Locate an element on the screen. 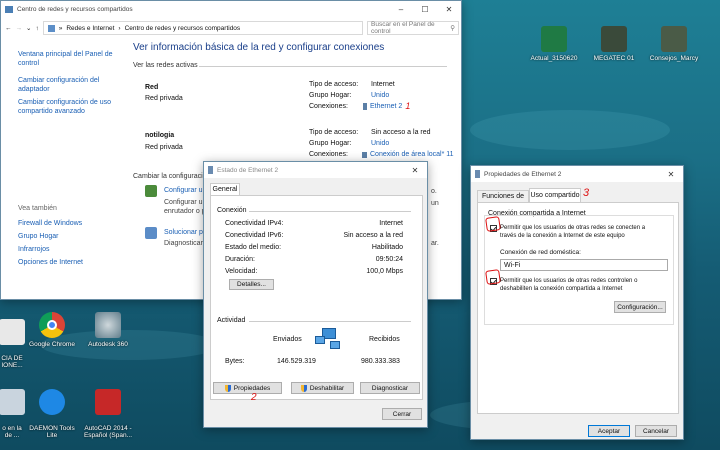 The height and width of the screenshot is (450, 720). wifi-icon is located at coordinates (364, 154).